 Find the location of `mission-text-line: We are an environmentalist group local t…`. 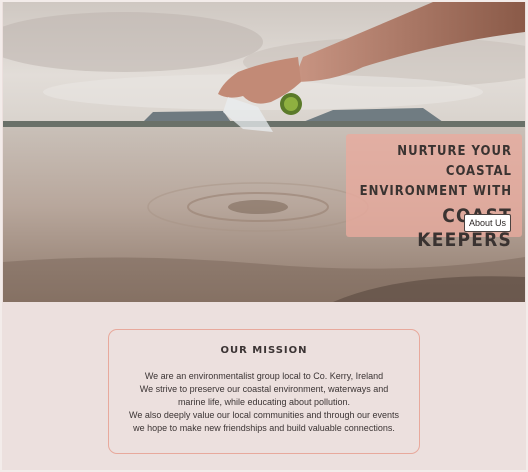

mission-text-line: We are an environmentalist group local t… is located at coordinates (264, 376).